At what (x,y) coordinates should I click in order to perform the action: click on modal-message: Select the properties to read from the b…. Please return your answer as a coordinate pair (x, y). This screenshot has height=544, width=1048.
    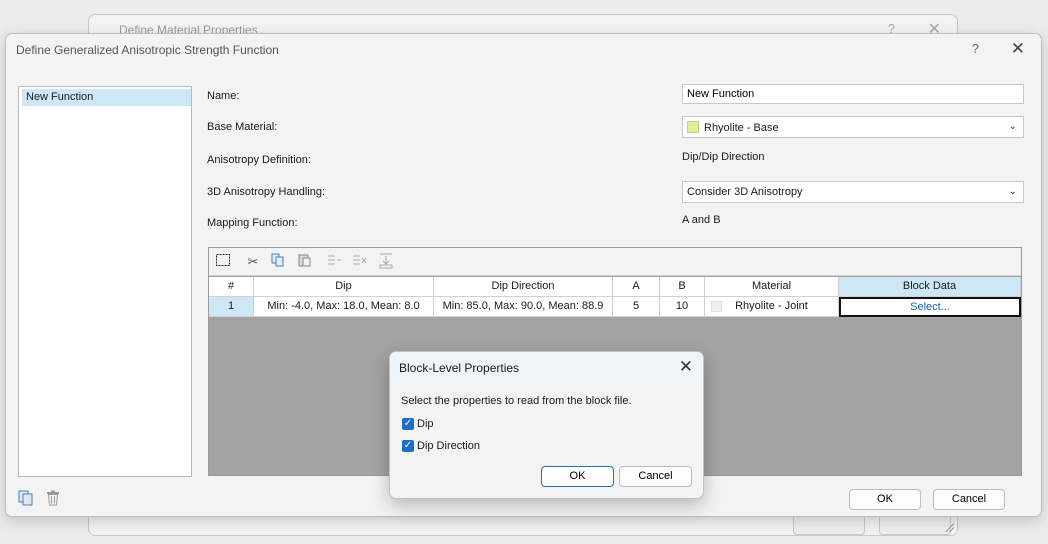
    Looking at the image, I should click on (516, 401).